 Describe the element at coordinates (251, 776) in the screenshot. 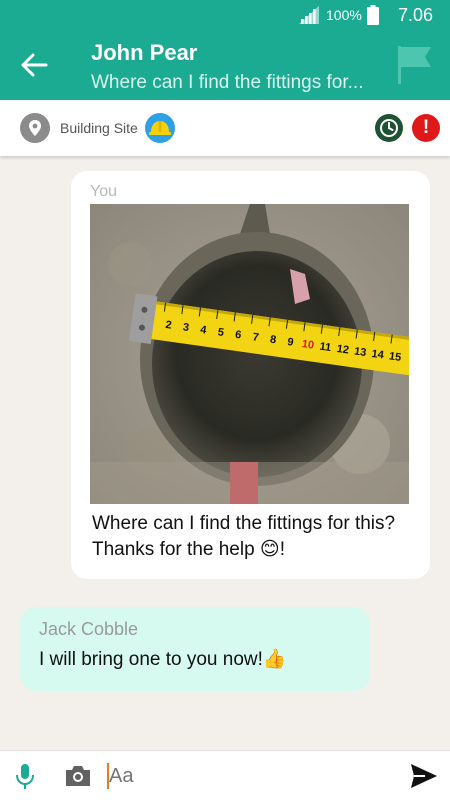

I see `message-input` at that location.